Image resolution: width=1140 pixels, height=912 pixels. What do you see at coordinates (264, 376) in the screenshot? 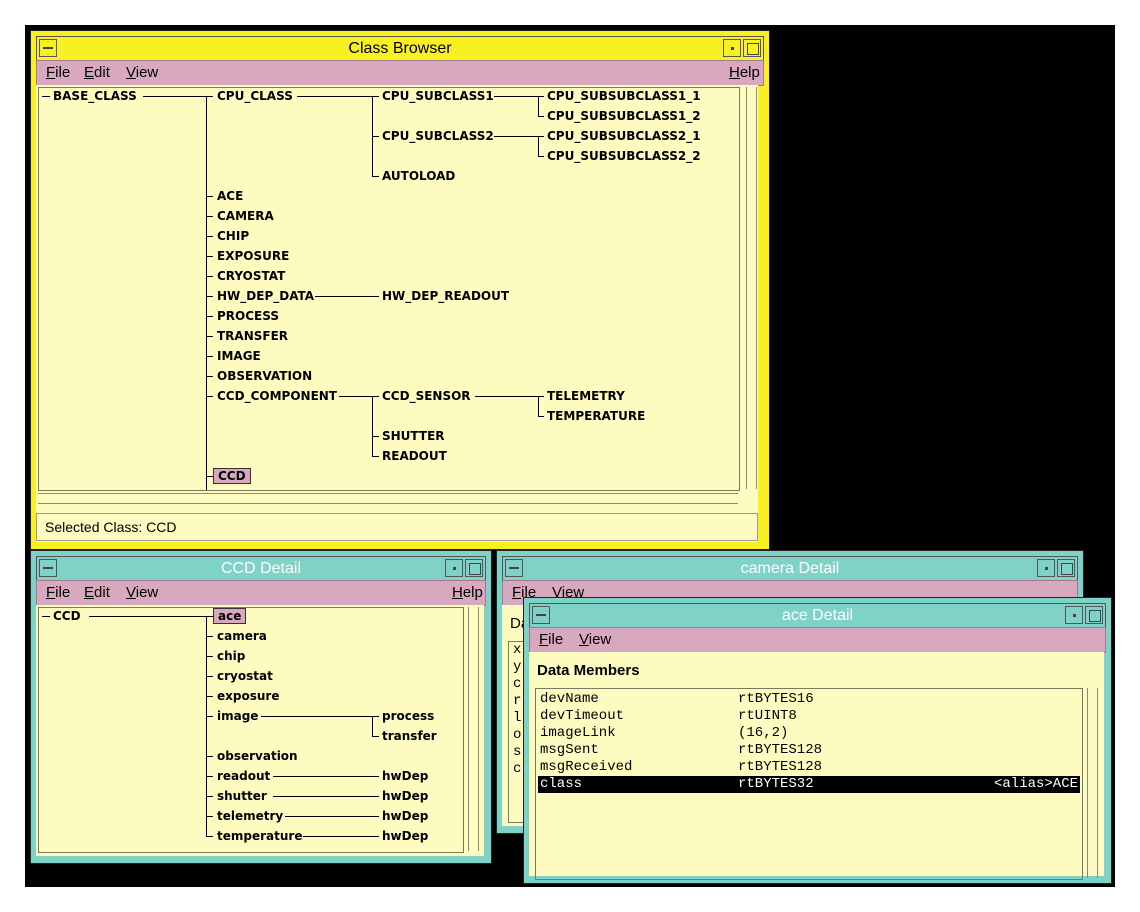
I see `tree-node-observation: OBSERVATION` at bounding box center [264, 376].